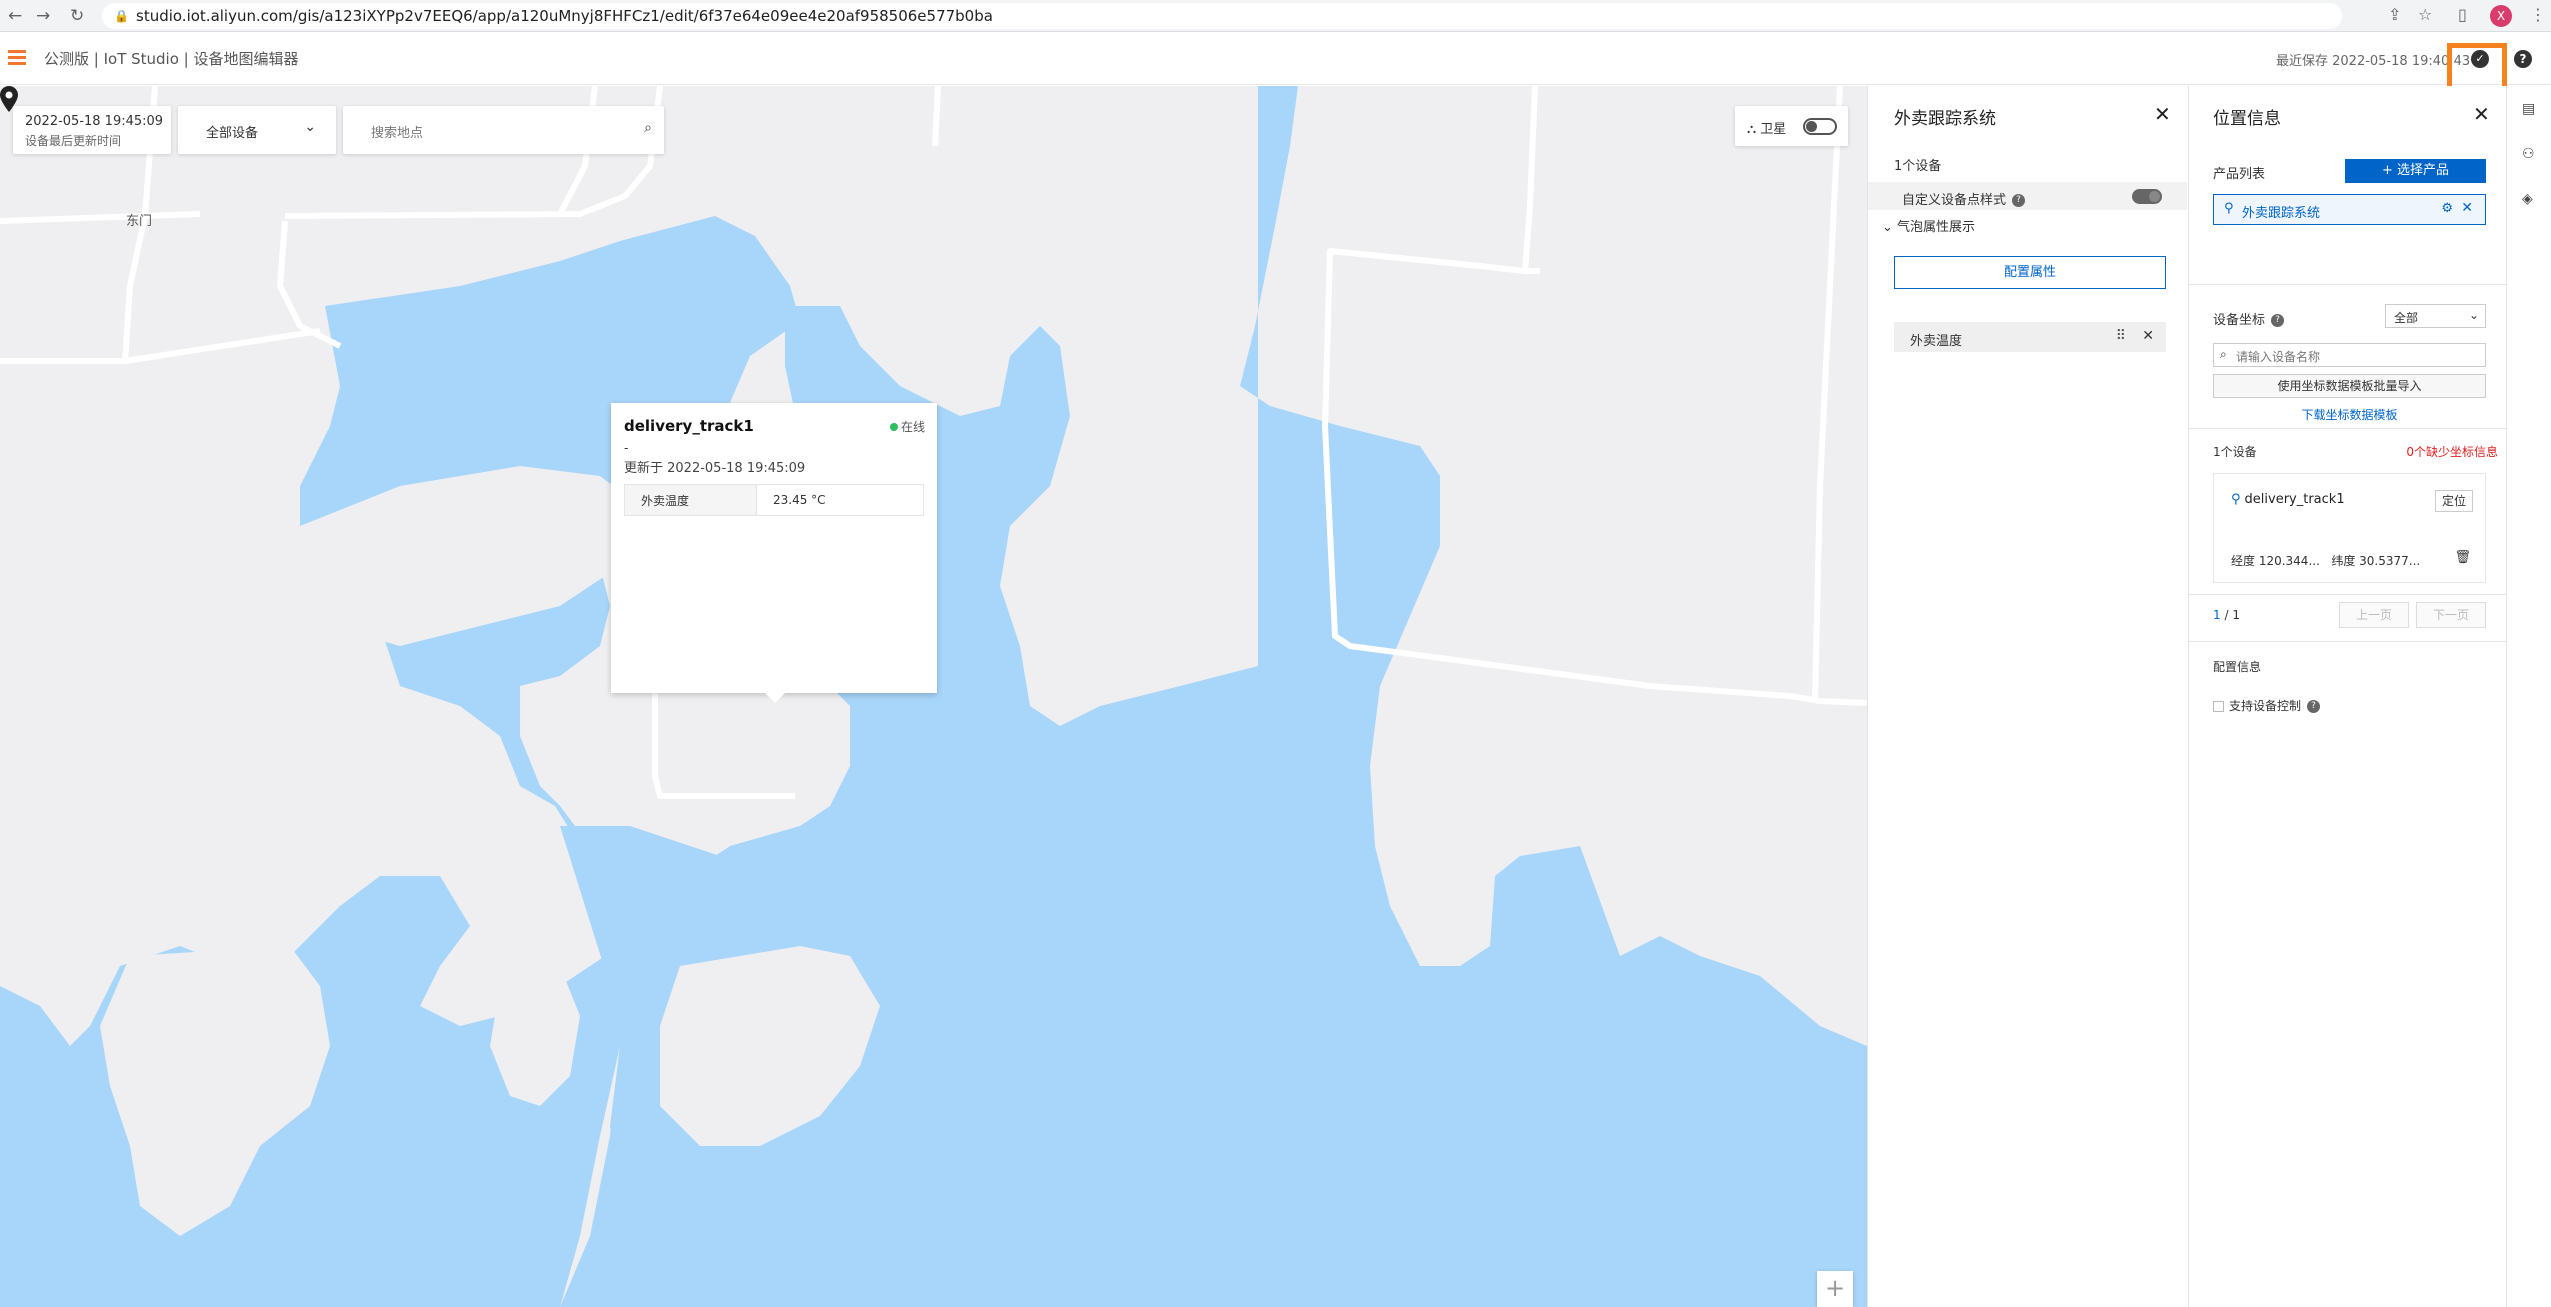 The width and height of the screenshot is (2551, 1307). I want to click on layers-icon: ◈, so click(2527, 199).